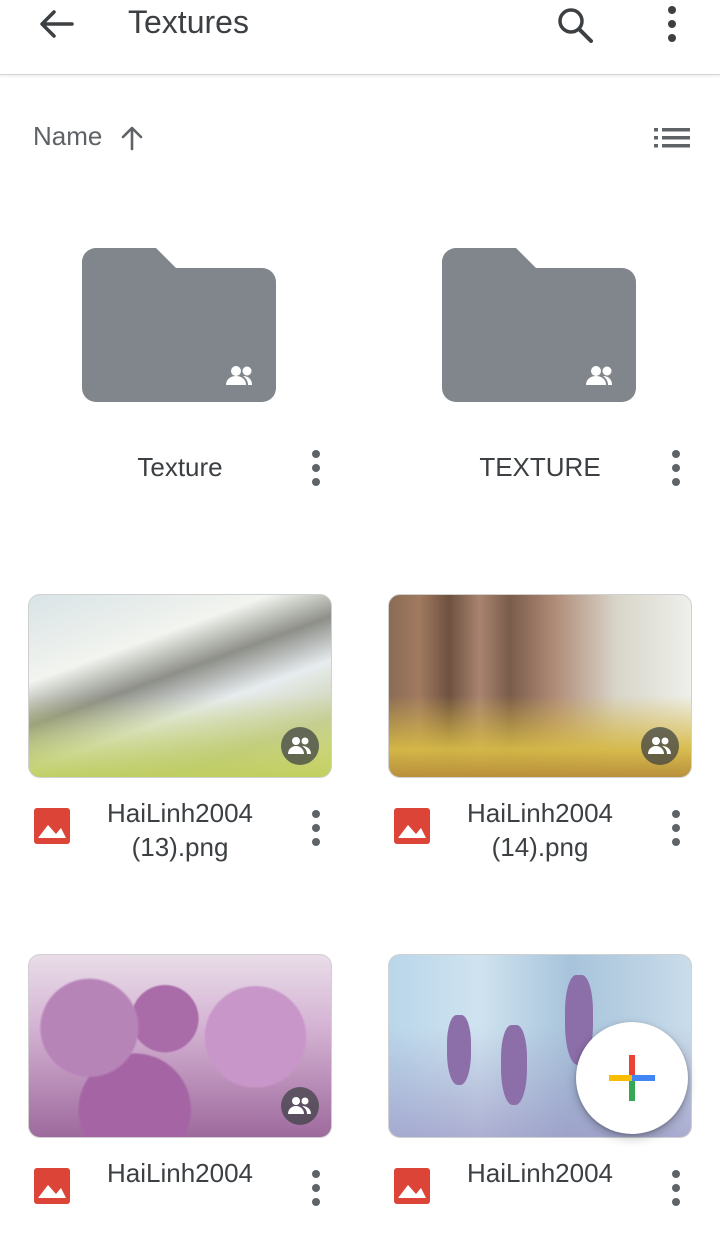 The height and width of the screenshot is (1254, 720). I want to click on folder-item: TEXTURE, so click(540, 371).